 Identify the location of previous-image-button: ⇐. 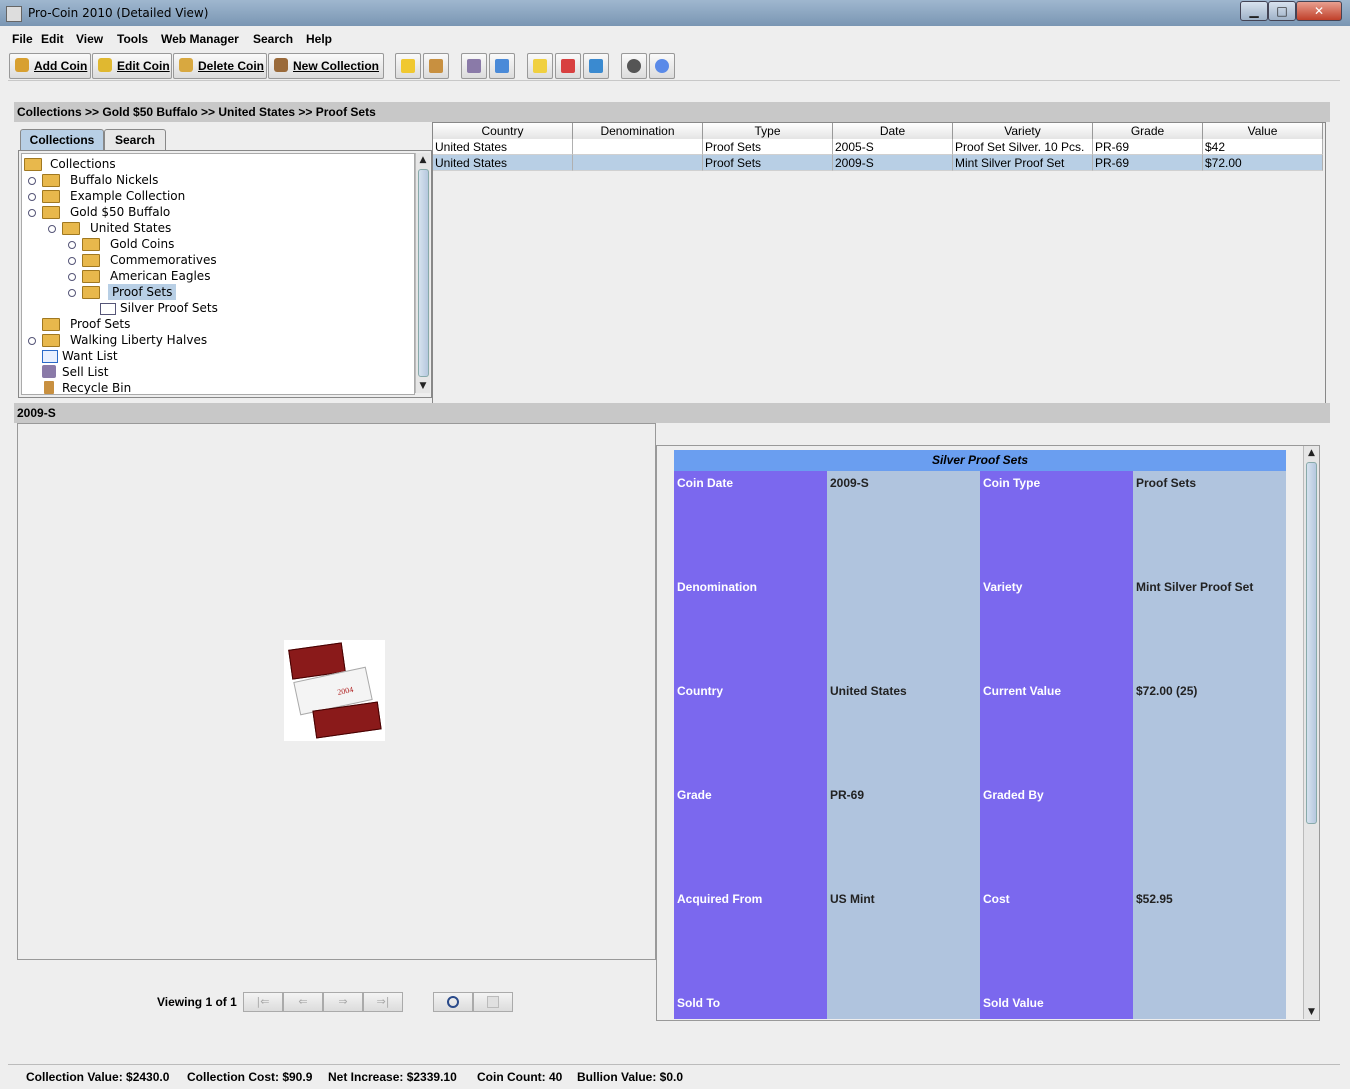
(303, 1002).